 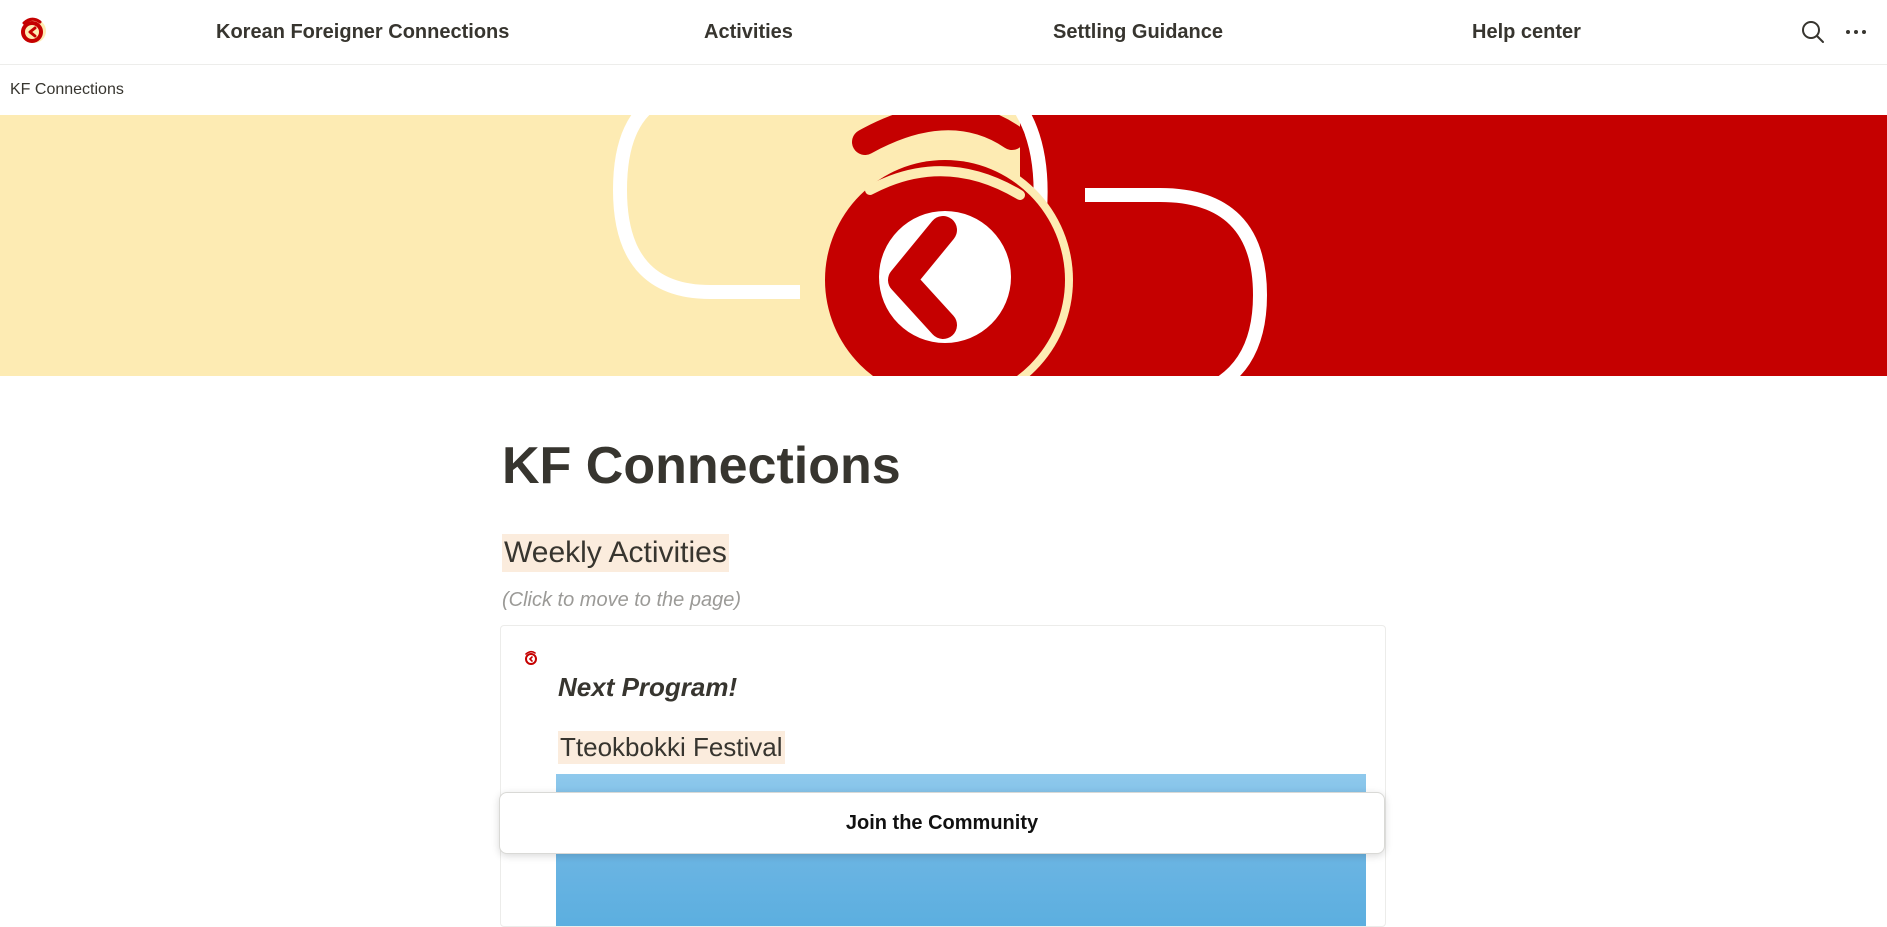 What do you see at coordinates (621, 600) in the screenshot?
I see `click-hint-text: (Click to move to the page)` at bounding box center [621, 600].